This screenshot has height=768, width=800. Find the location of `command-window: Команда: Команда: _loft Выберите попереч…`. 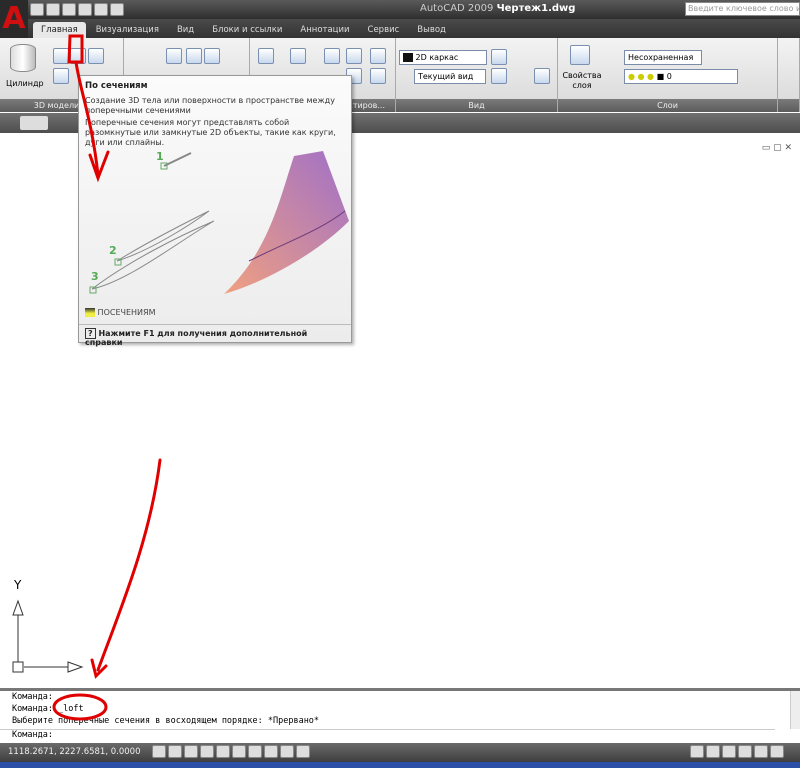

command-window: Команда: Команда: _loft Выберите попереч… is located at coordinates (400, 715).